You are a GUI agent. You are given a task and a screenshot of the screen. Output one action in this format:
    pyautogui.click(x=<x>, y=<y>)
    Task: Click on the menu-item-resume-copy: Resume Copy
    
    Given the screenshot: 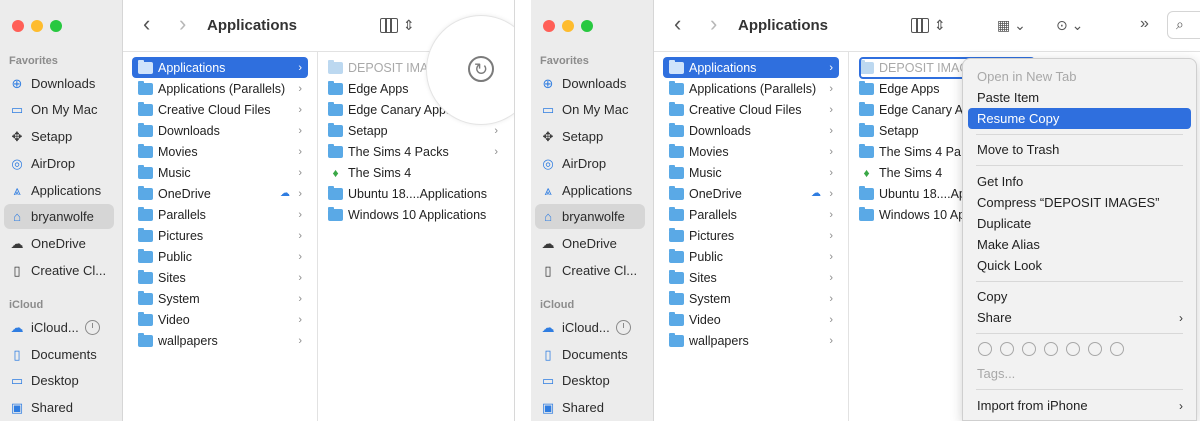 What is the action you would take?
    pyautogui.click(x=1079, y=118)
    